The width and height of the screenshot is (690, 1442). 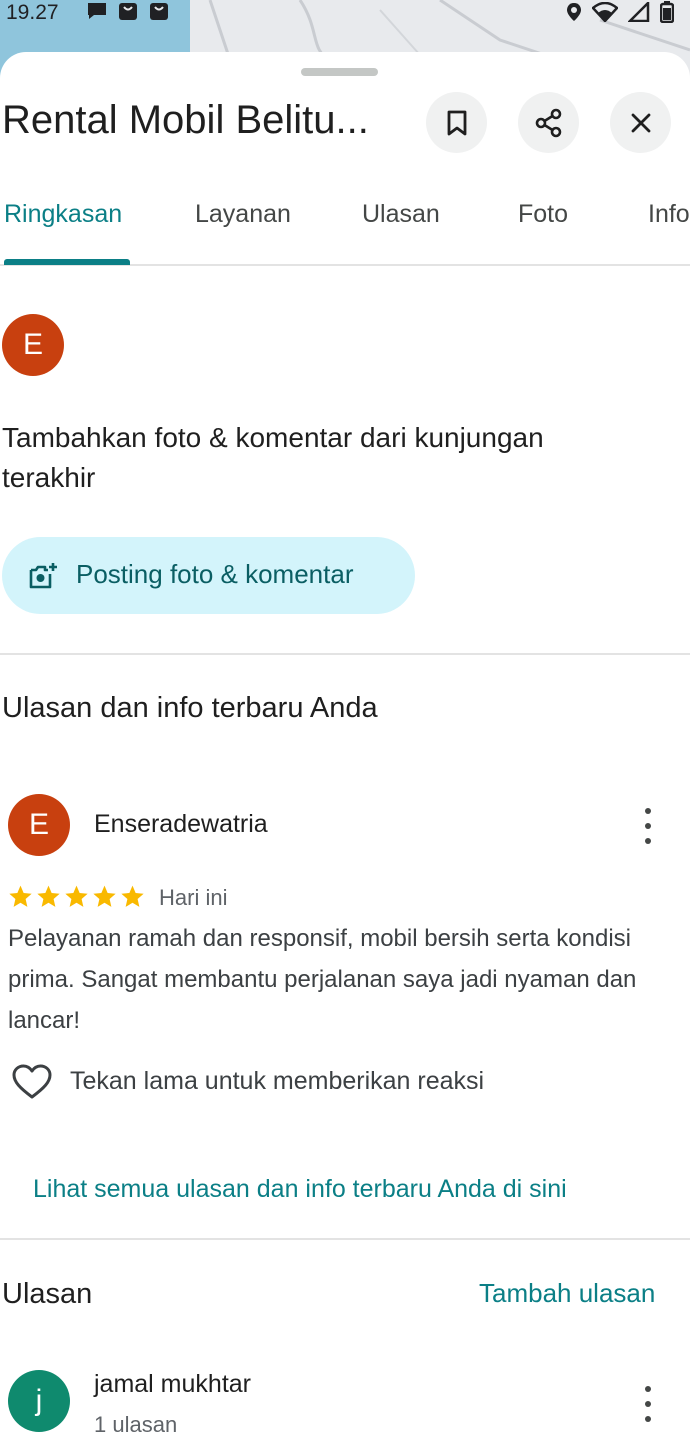 I want to click on star-rating, so click(x=76, y=896).